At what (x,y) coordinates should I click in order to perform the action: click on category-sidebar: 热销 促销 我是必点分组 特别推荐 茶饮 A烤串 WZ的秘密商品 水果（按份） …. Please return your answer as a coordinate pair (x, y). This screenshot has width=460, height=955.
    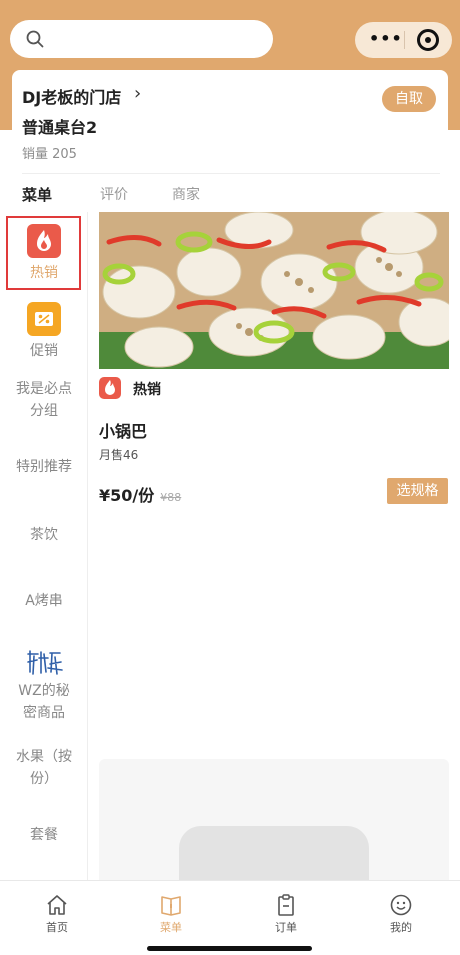
    Looking at the image, I should click on (44, 546).